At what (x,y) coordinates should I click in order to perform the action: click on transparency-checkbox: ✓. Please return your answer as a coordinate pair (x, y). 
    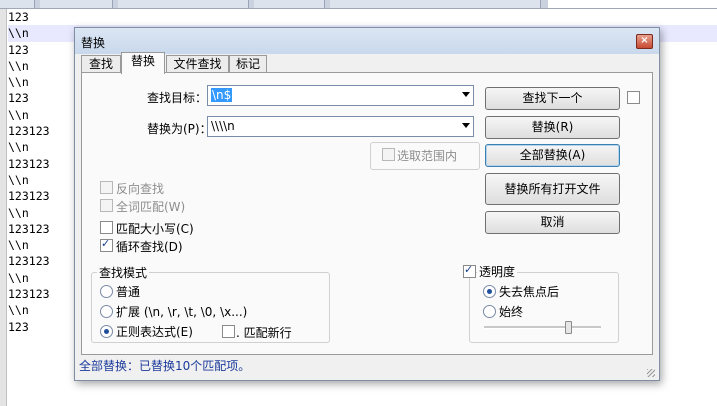
    Looking at the image, I should click on (469, 270).